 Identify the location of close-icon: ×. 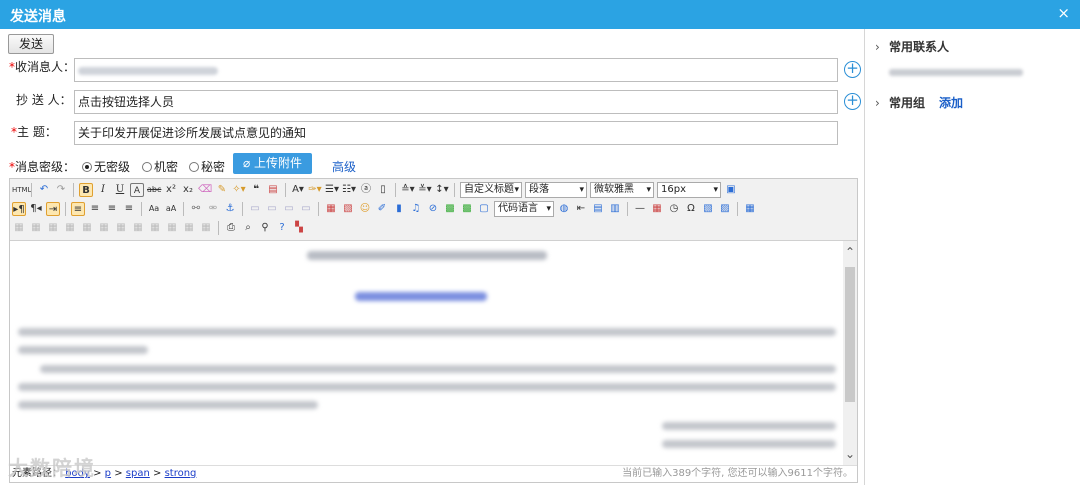
(1063, 13).